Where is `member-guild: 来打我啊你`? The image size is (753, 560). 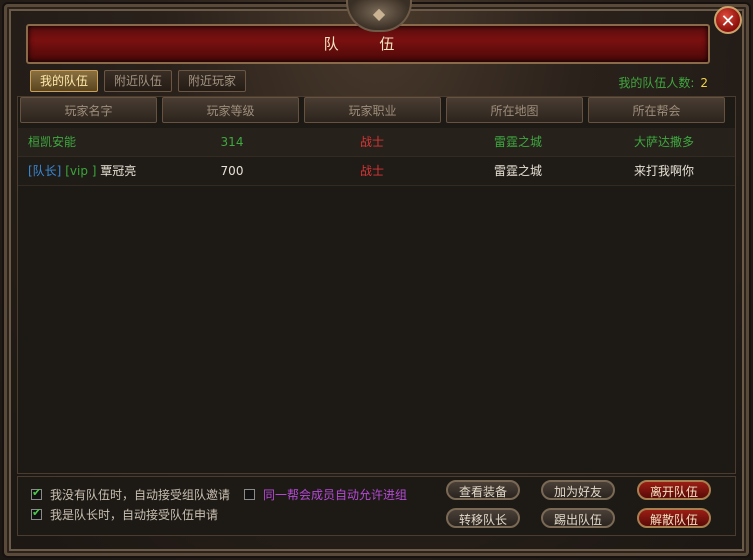
member-guild: 来打我啊你 is located at coordinates (663, 171).